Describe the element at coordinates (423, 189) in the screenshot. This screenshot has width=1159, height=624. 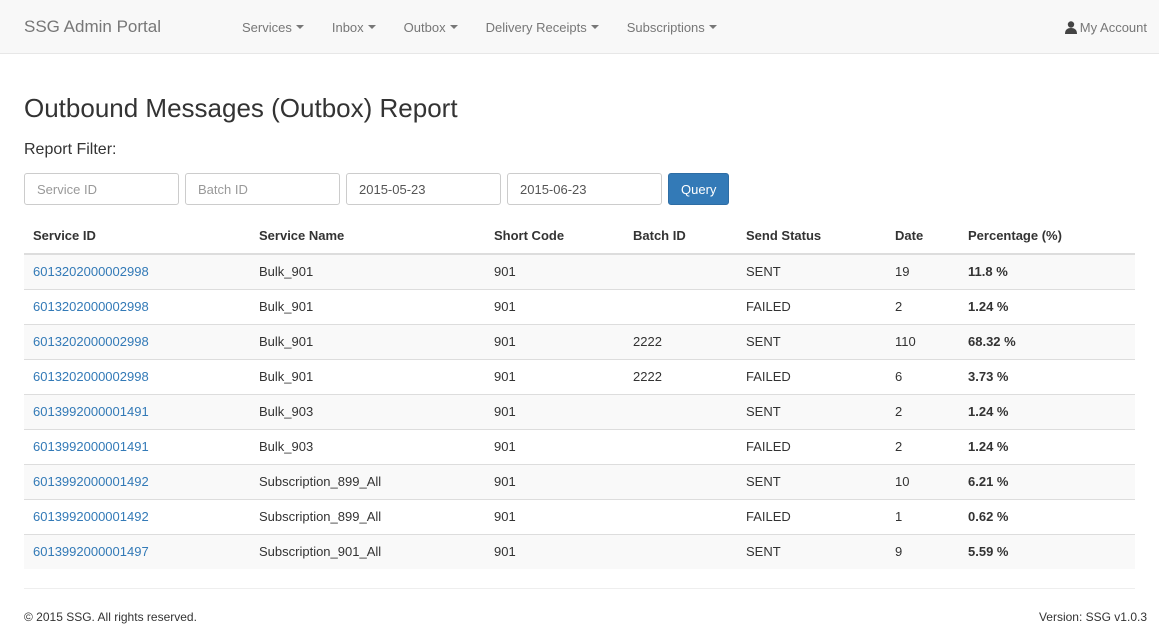
I see `start-date-input` at that location.